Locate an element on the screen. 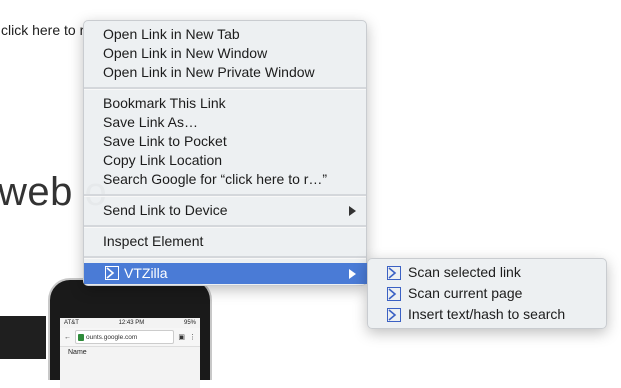 This screenshot has height=388, width=621. submenu-item-label: Scan selected link is located at coordinates (464, 272).